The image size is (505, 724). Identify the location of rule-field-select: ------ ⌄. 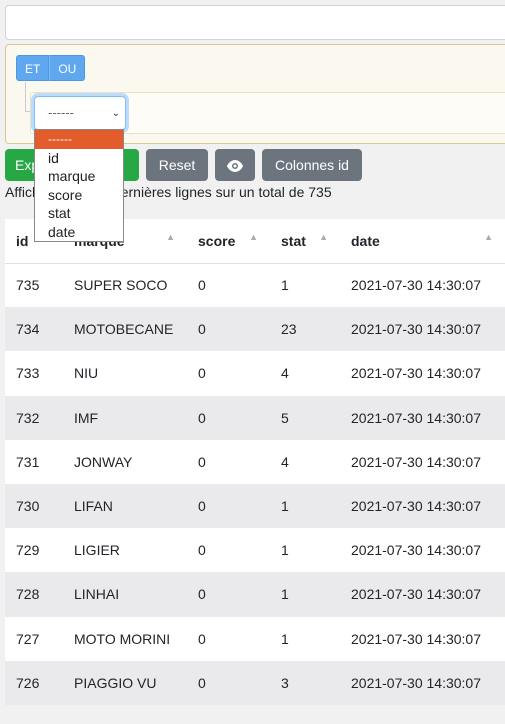
(80, 113).